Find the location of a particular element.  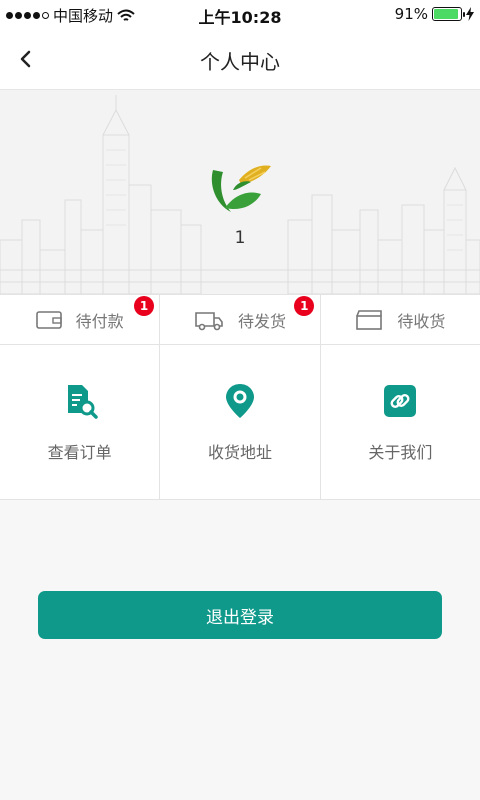

avatar is located at coordinates (240, 190).